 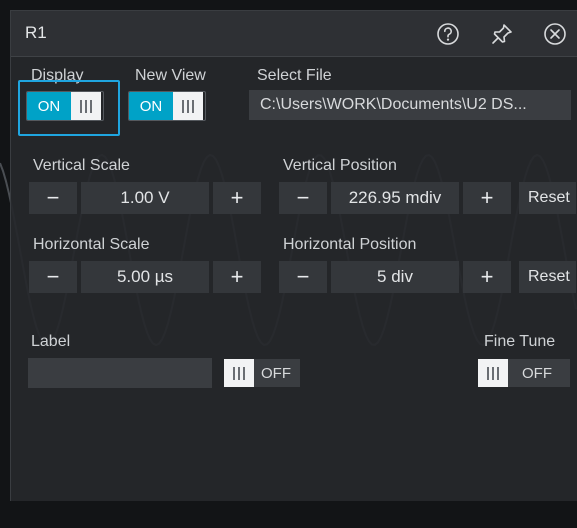 I want to click on vertical-position-decrement-button: −, so click(x=303, y=198).